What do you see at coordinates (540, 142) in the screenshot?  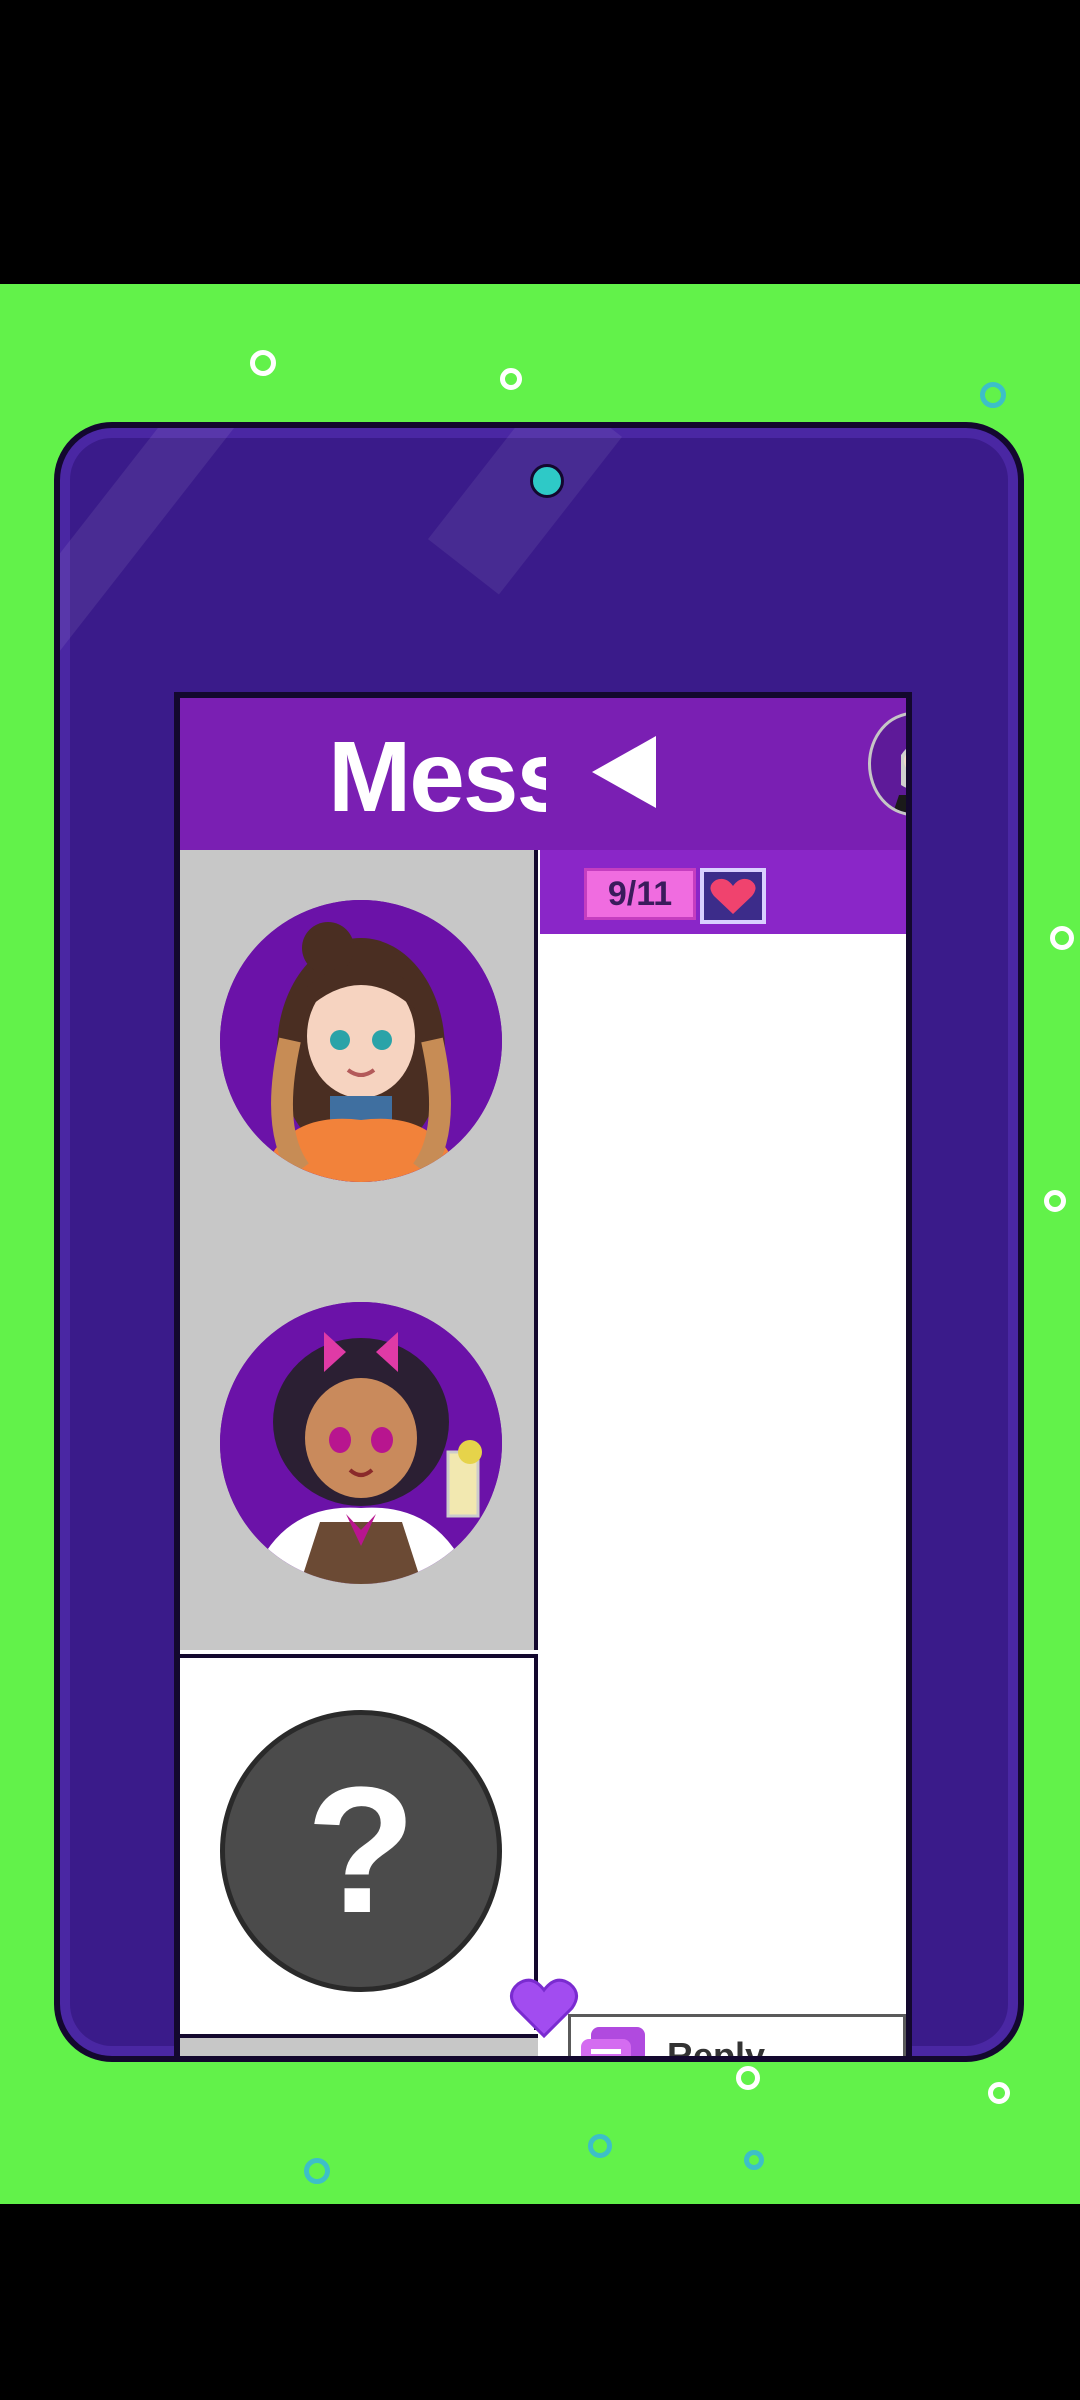 I see `top-letterbox` at bounding box center [540, 142].